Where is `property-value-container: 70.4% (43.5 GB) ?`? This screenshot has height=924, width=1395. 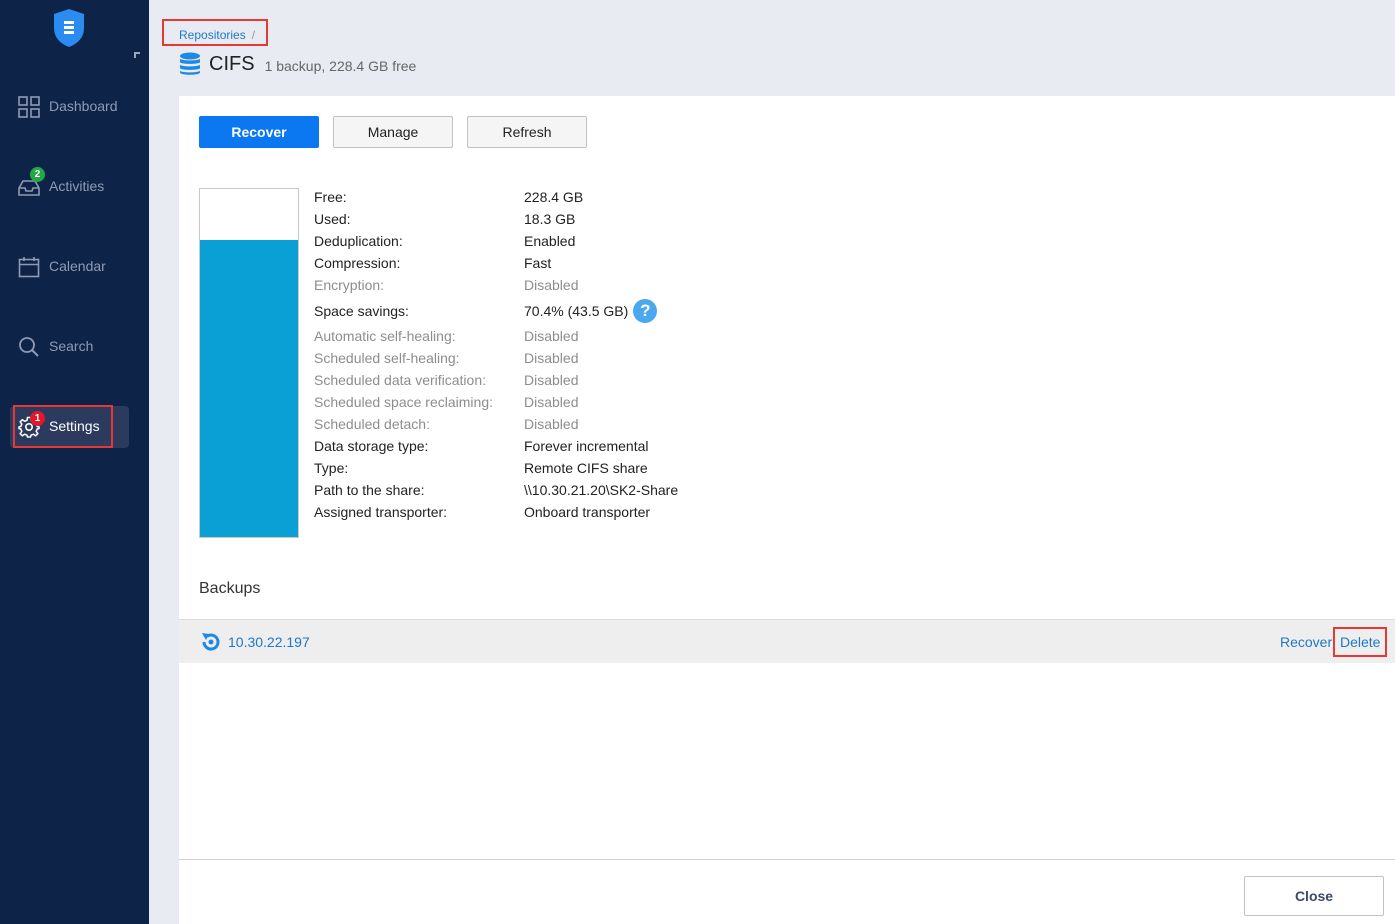 property-value-container: 70.4% (43.5 GB) ? is located at coordinates (591, 311).